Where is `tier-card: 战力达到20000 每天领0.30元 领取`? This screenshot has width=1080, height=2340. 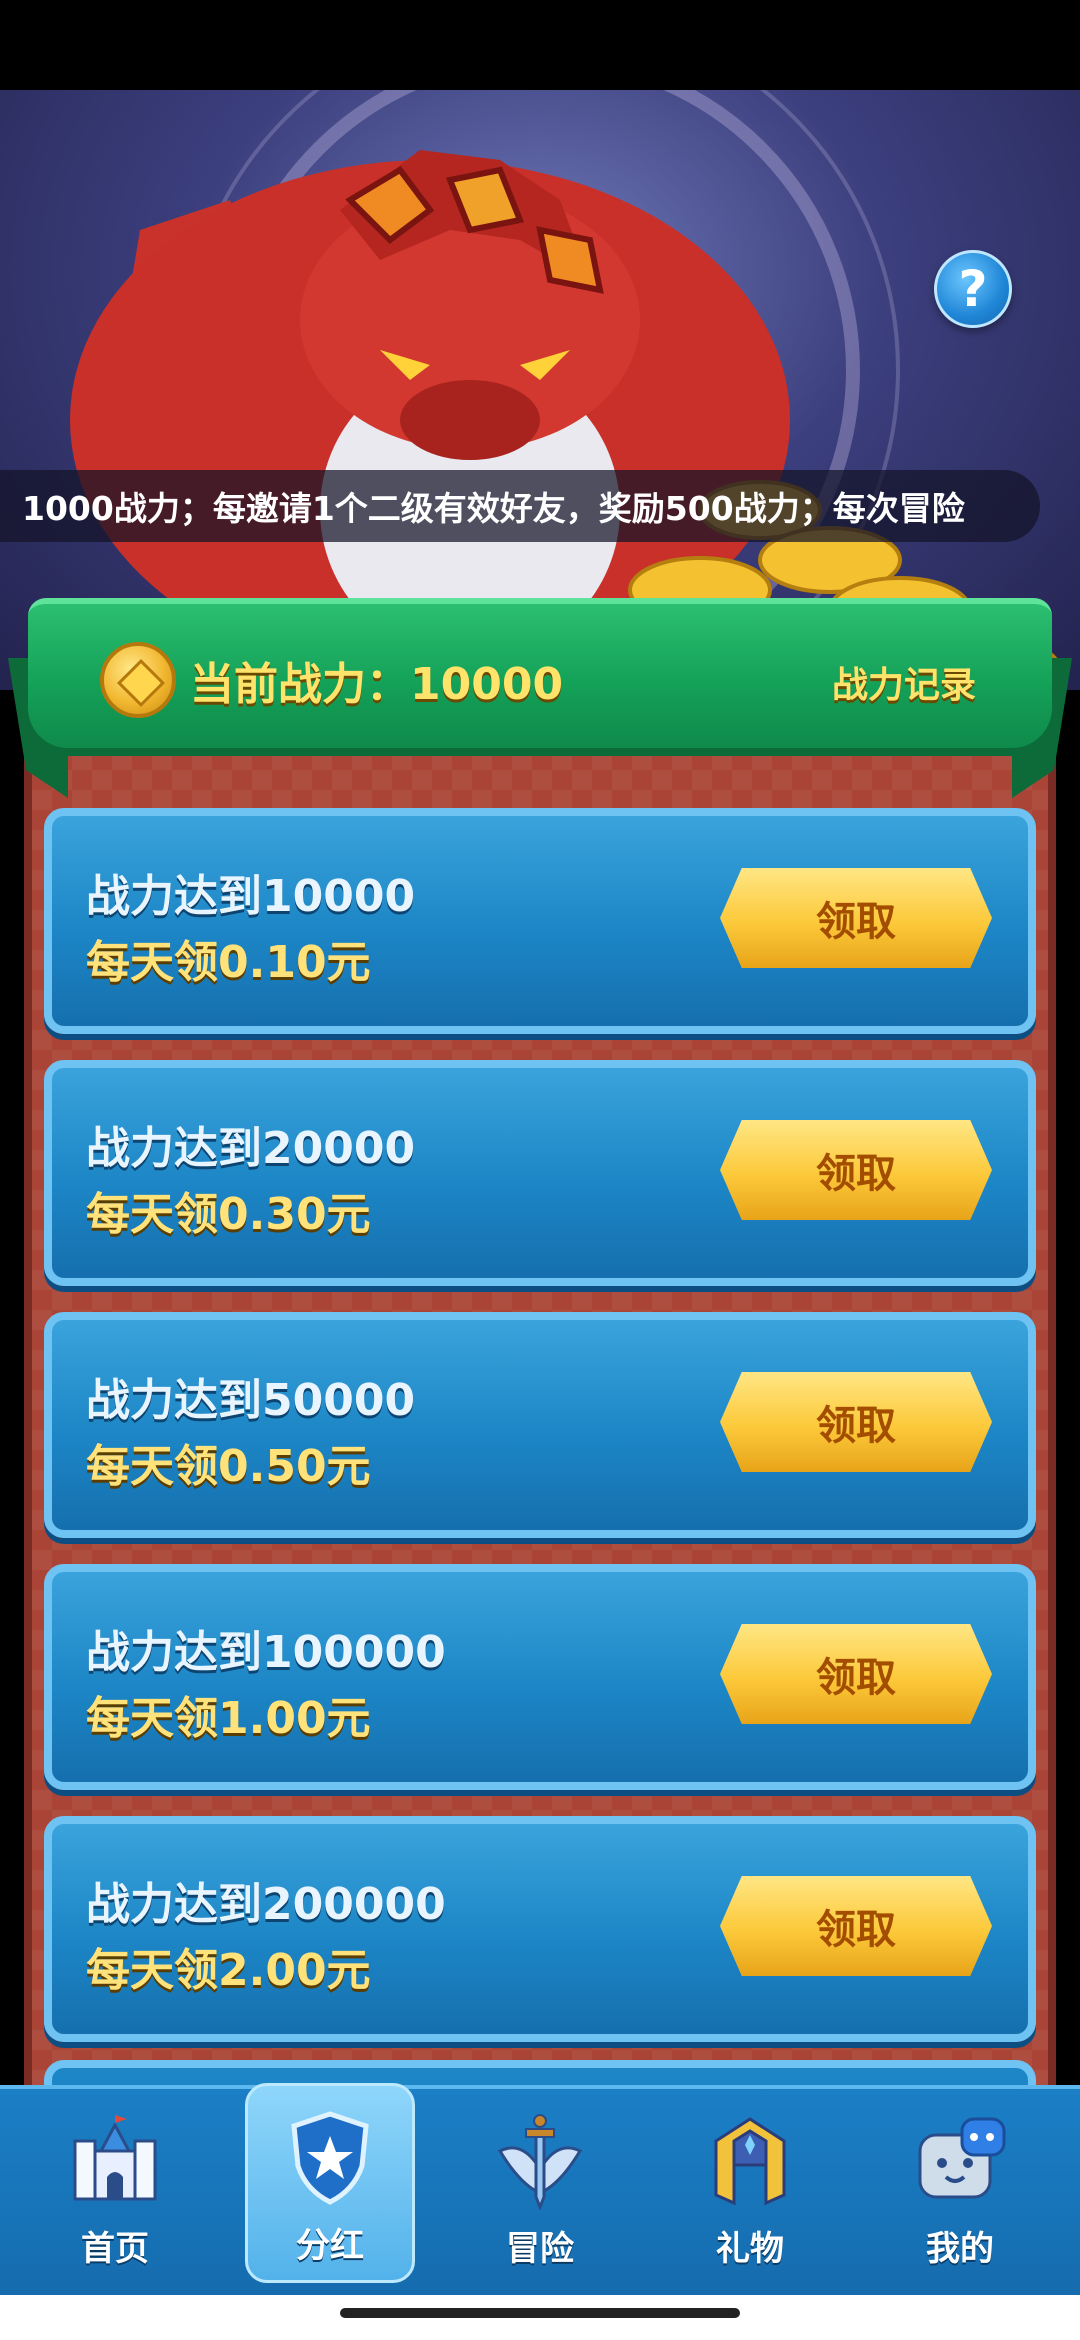
tier-card: 战力达到20000 每天领0.30元 领取 is located at coordinates (540, 1173).